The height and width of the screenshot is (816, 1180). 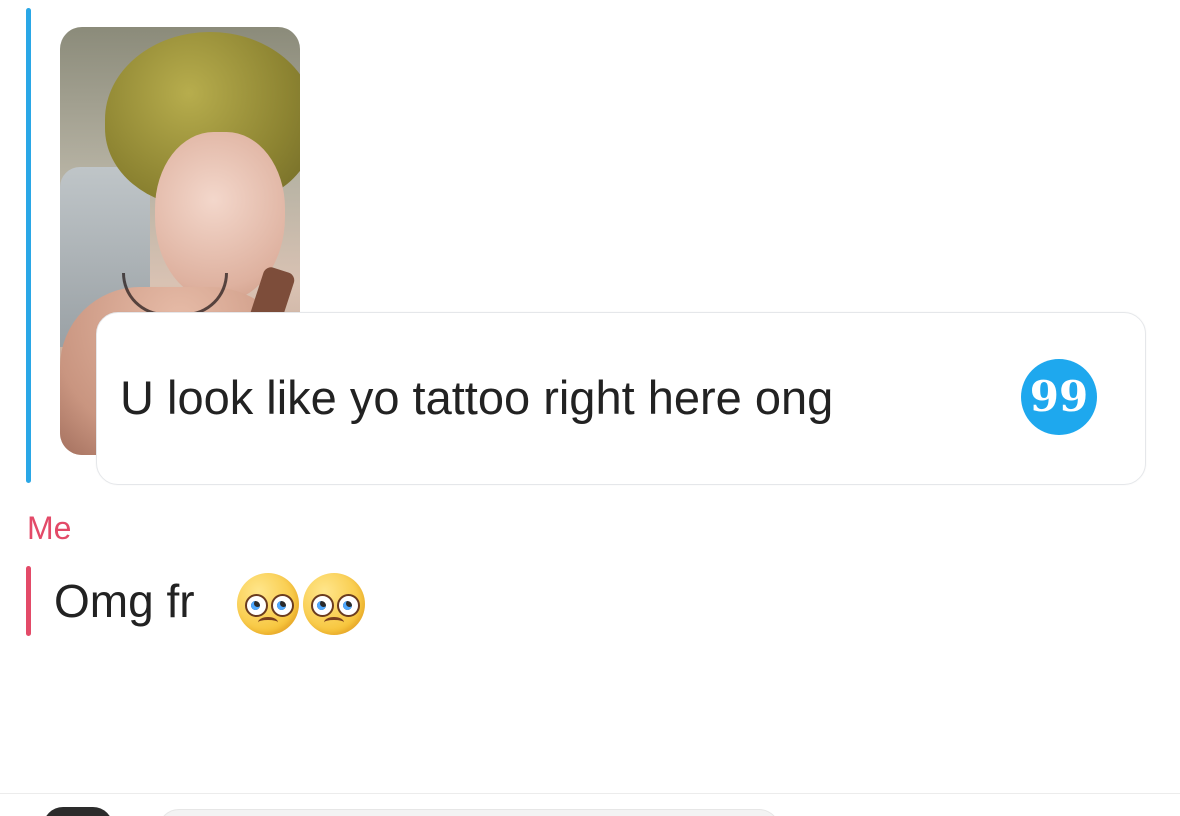 What do you see at coordinates (590, 793) in the screenshot?
I see `composer-divider` at bounding box center [590, 793].